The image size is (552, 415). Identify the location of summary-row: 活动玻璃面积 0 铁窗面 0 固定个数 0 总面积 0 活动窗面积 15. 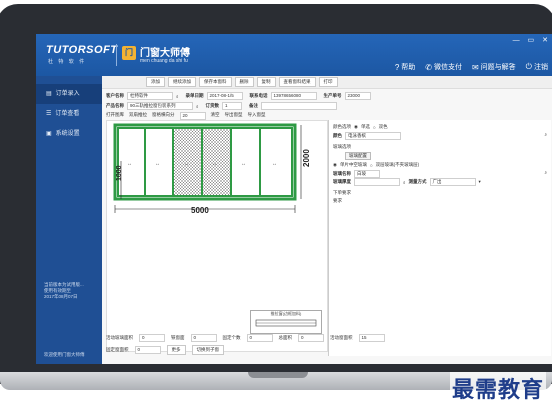
(245, 338).